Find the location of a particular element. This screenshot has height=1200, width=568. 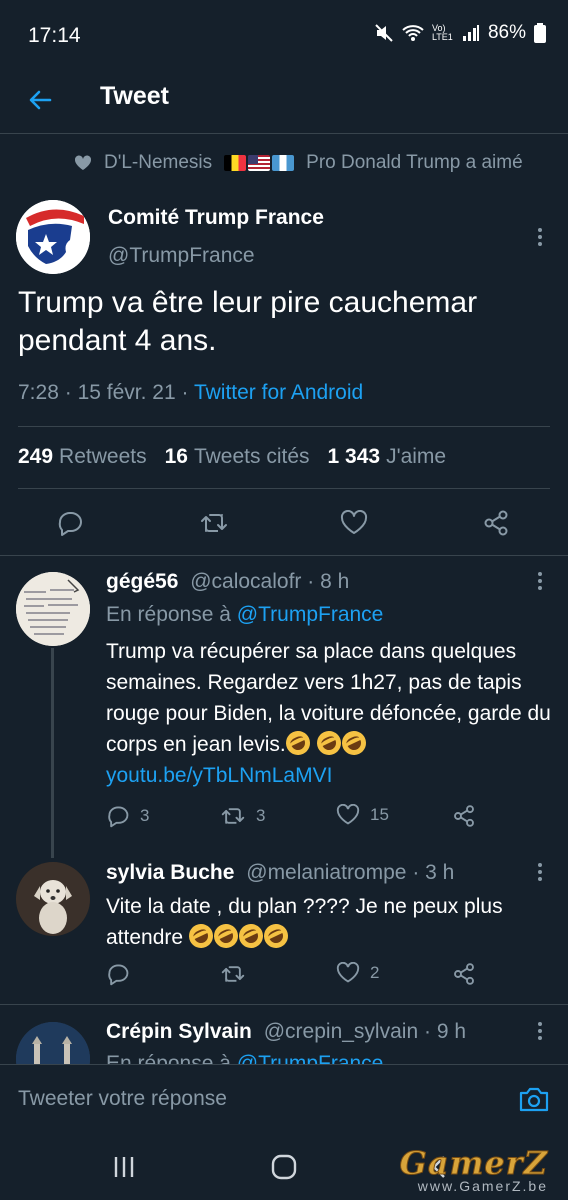

dog-photo-avatar-icon is located at coordinates (53, 899).